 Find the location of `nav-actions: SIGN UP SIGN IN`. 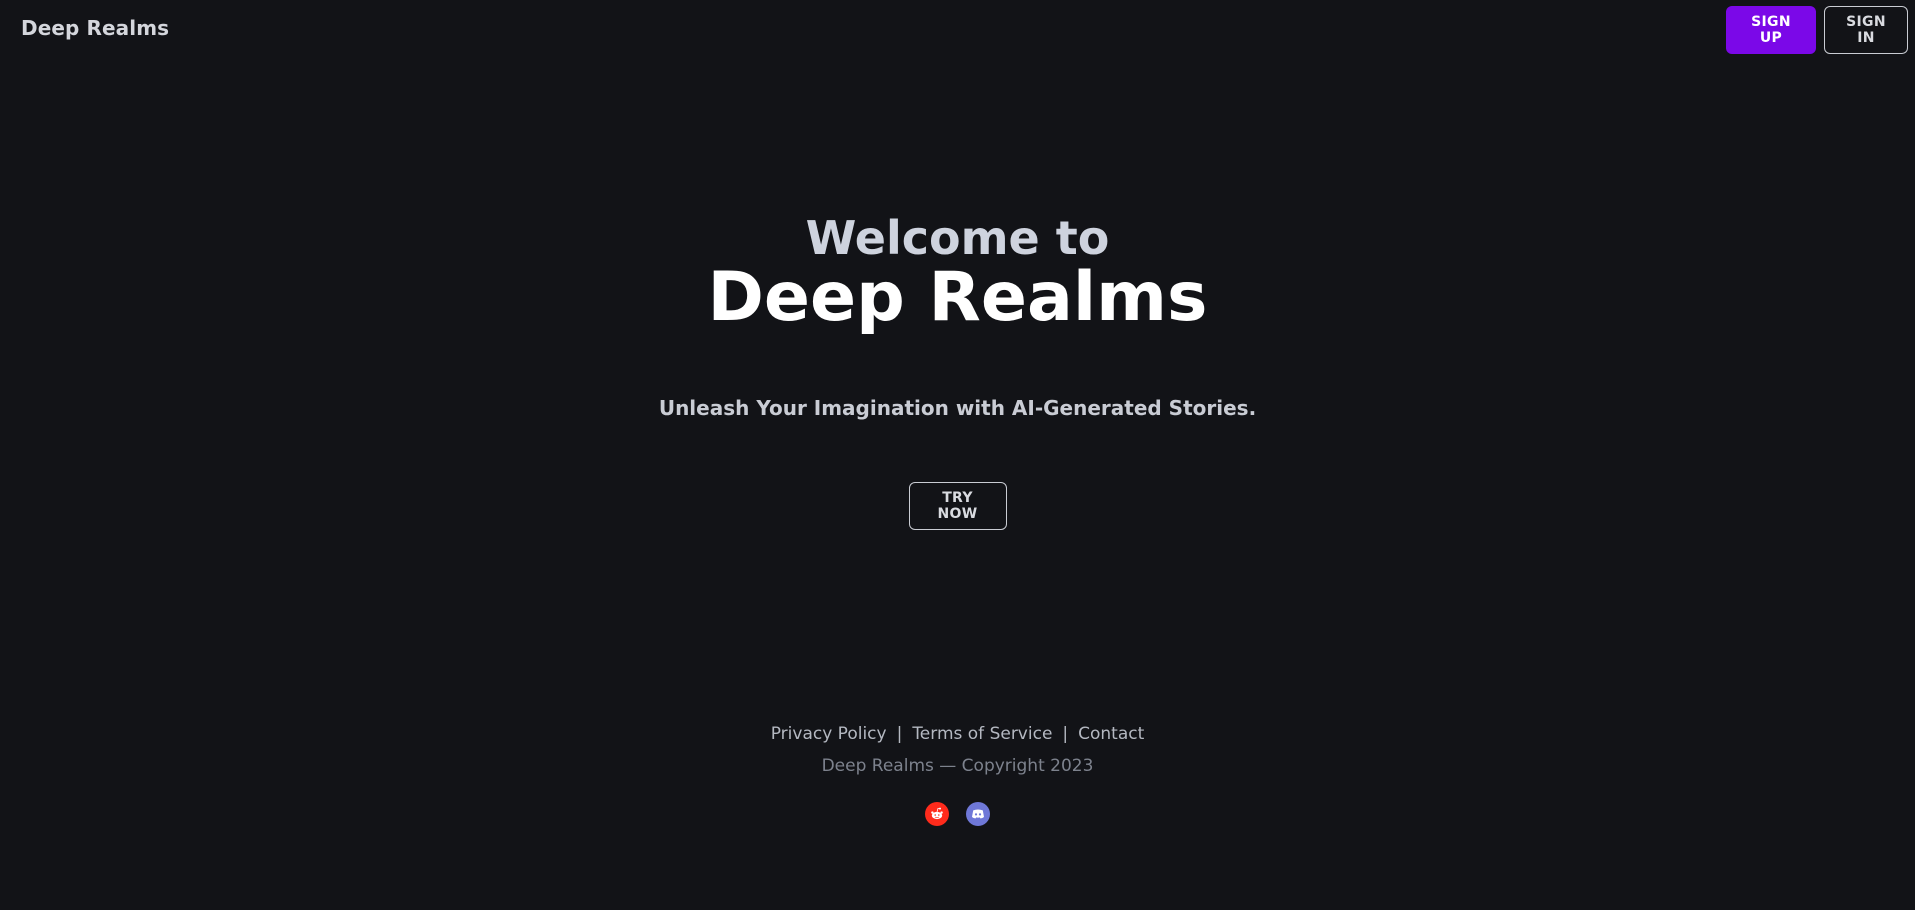

nav-actions: SIGN UP SIGN IN is located at coordinates (1817, 30).